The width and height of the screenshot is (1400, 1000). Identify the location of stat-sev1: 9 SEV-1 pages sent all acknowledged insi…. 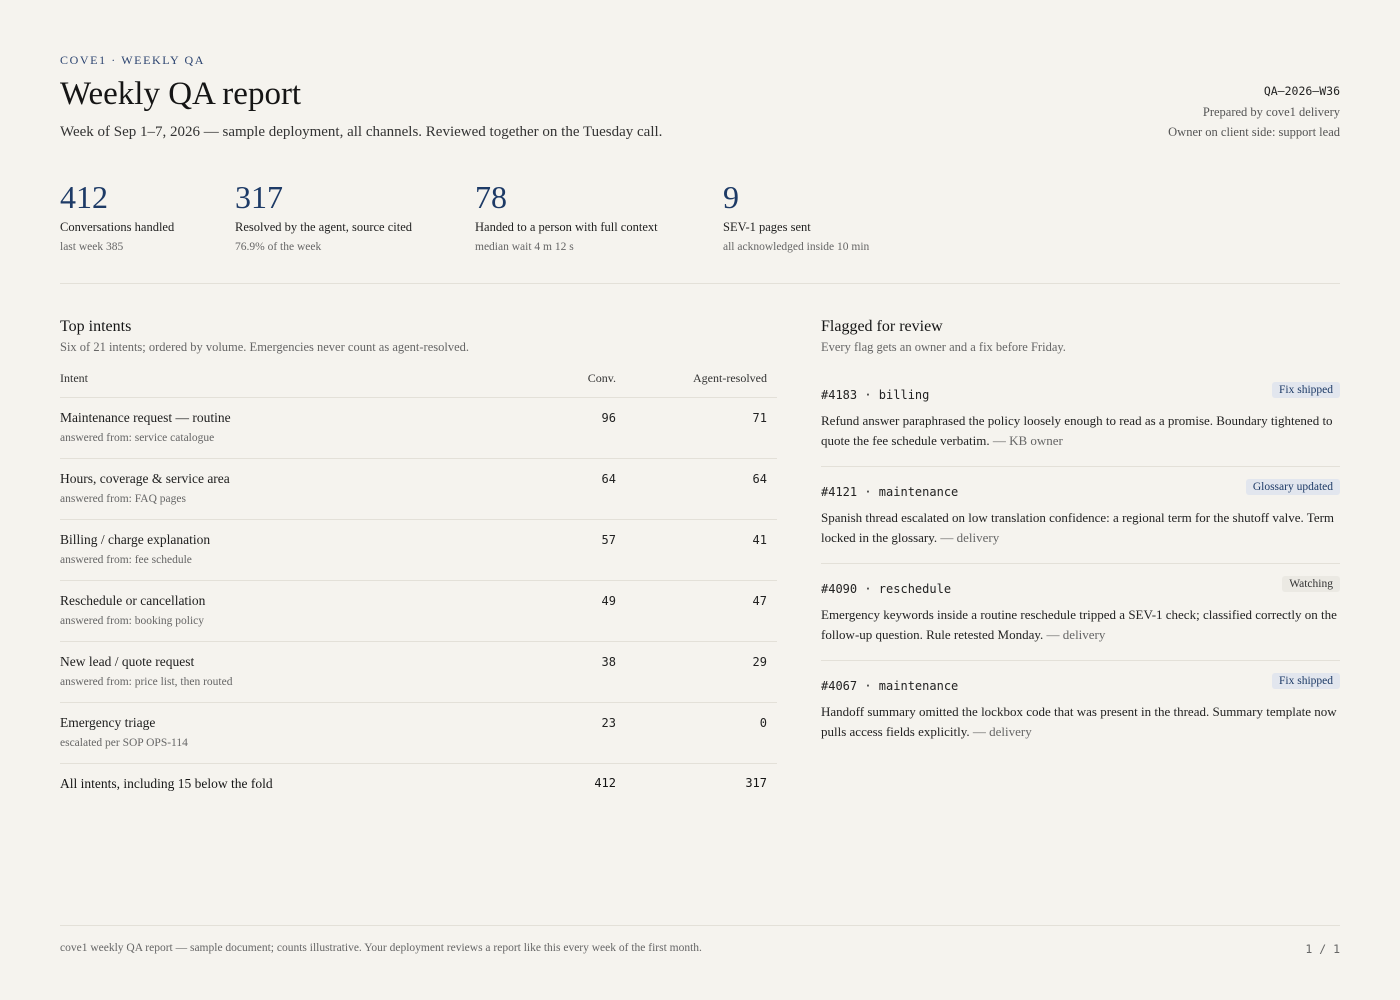
(796, 215).